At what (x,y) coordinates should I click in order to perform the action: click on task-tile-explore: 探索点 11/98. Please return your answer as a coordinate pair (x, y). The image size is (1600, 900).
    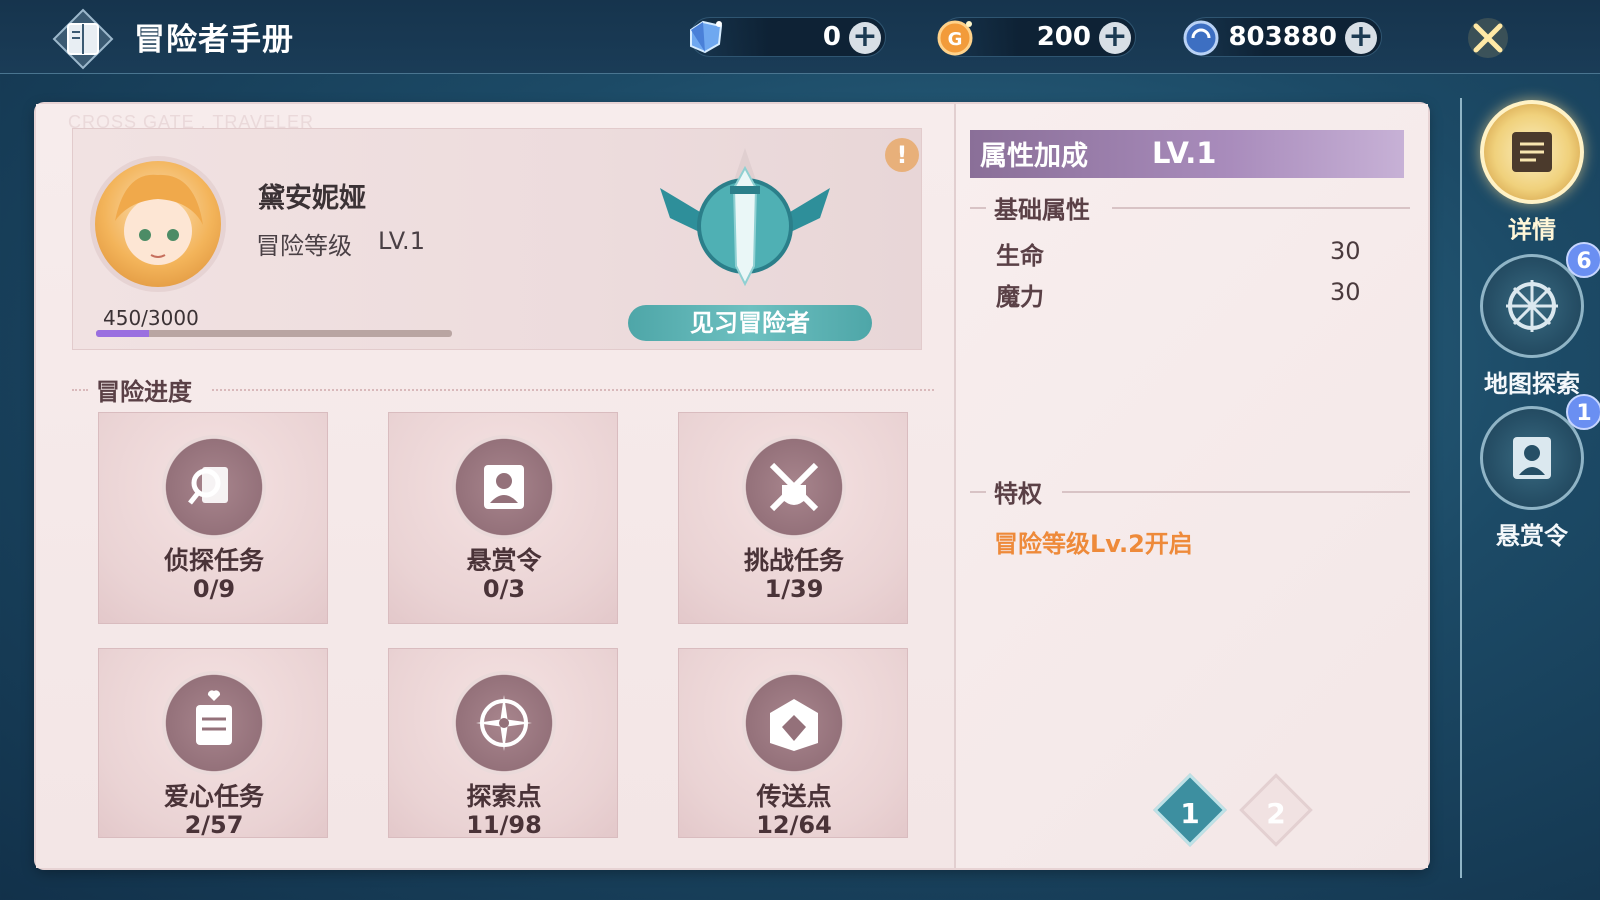
    Looking at the image, I should click on (503, 743).